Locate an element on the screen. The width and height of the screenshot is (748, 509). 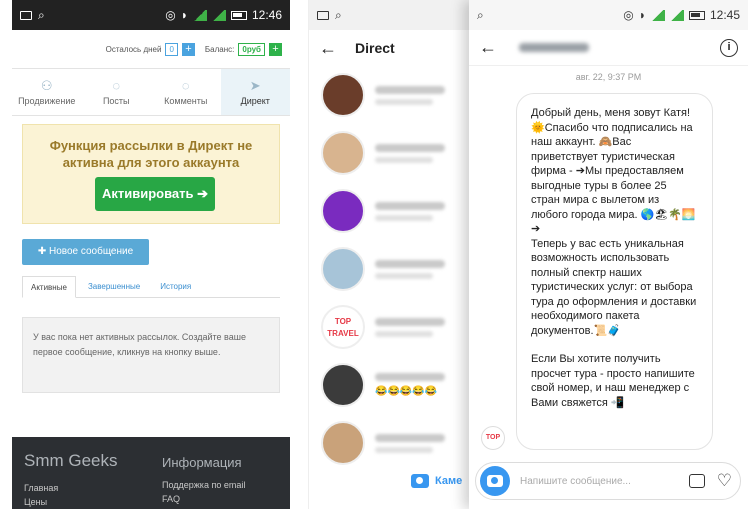
subtab-active: Активные is located at coordinates (49, 287).